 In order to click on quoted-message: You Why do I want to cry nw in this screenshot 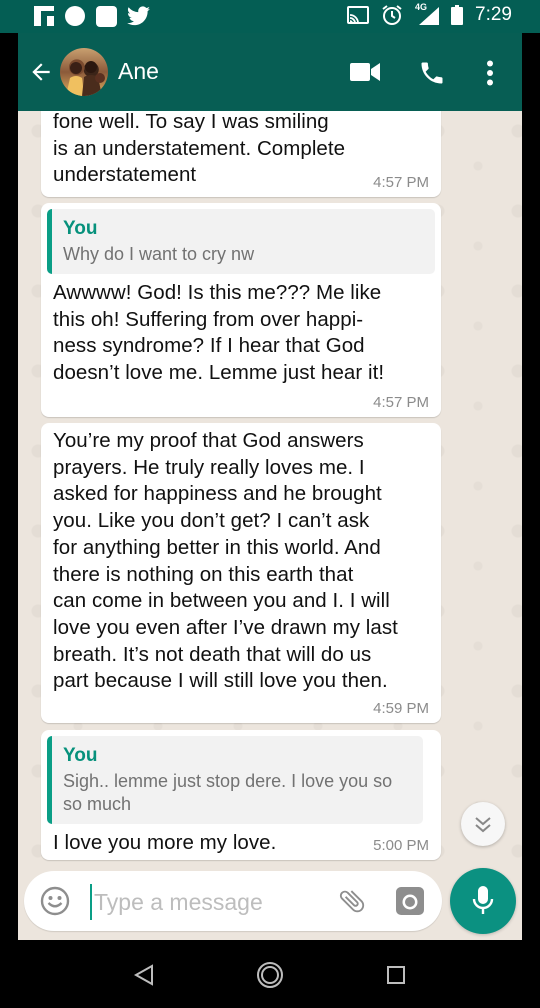, I will do `click(241, 241)`.